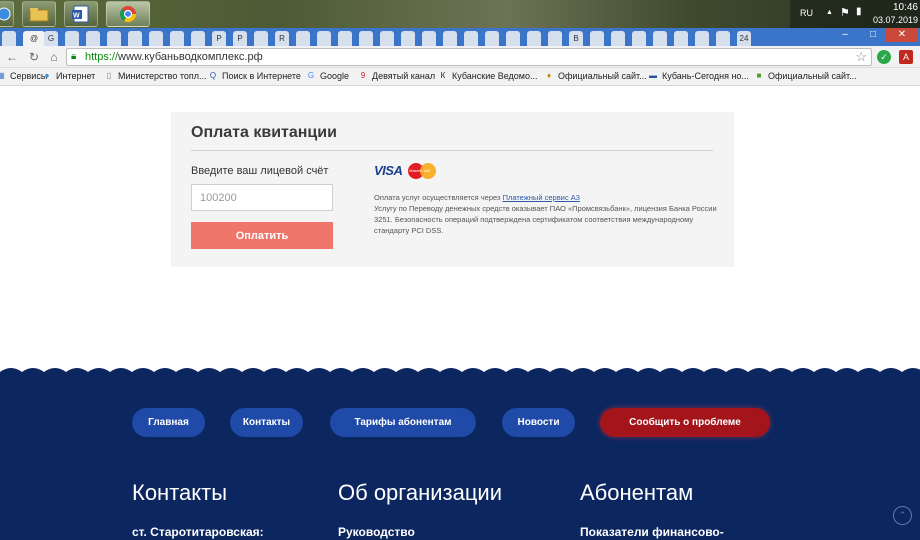 The height and width of the screenshot is (540, 920). What do you see at coordinates (282, 38) in the screenshot?
I see `browser-tab: R` at bounding box center [282, 38].